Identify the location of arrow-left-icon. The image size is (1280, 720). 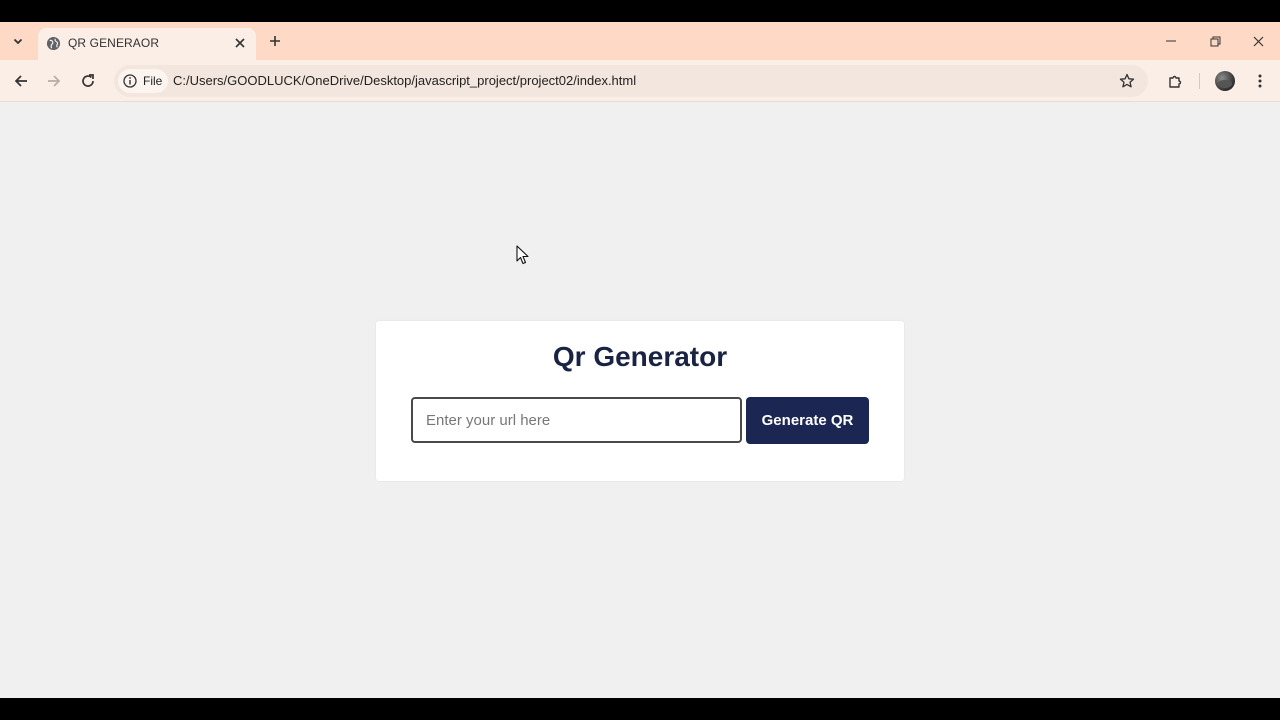
(20, 81).